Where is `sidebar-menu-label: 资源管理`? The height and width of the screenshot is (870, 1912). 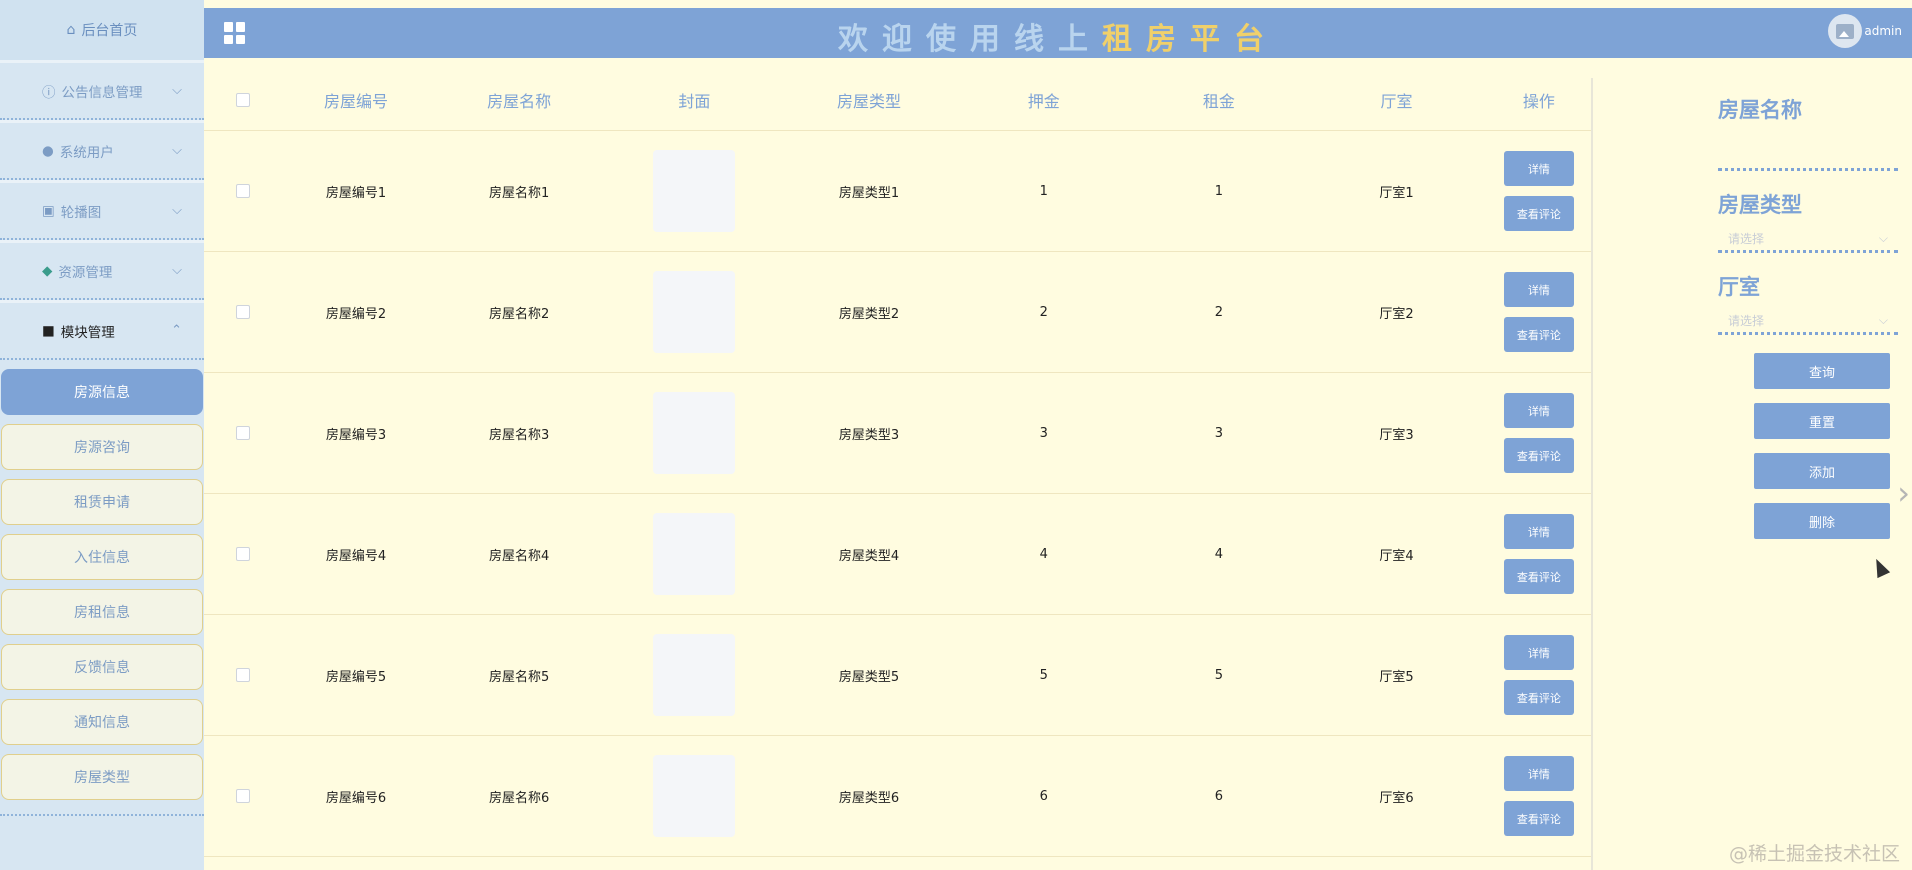
sidebar-menu-label: 资源管理 is located at coordinates (85, 272).